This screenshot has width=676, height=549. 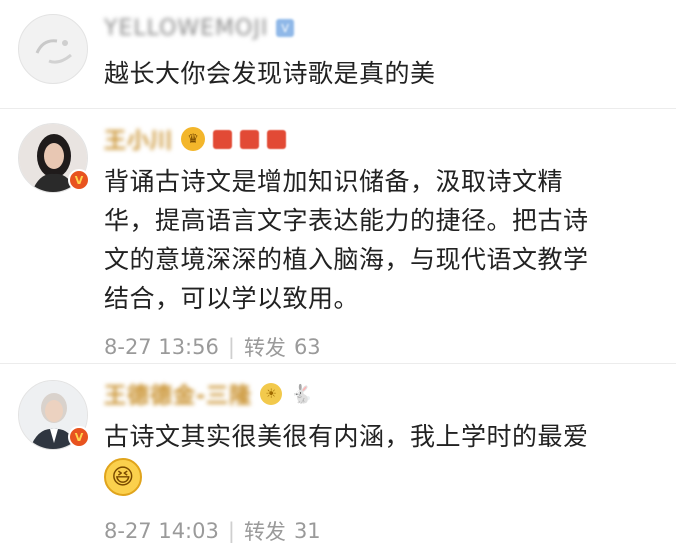 What do you see at coordinates (302, 394) in the screenshot?
I see `rabbit-badge-icon: 🐇` at bounding box center [302, 394].